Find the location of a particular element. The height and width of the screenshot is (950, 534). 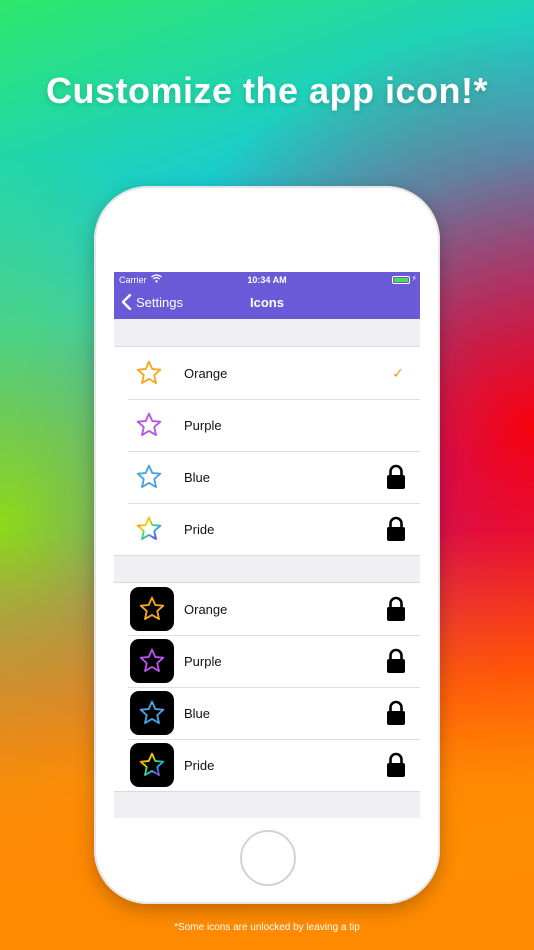

icon-option-blue: Blue is located at coordinates (267, 477).